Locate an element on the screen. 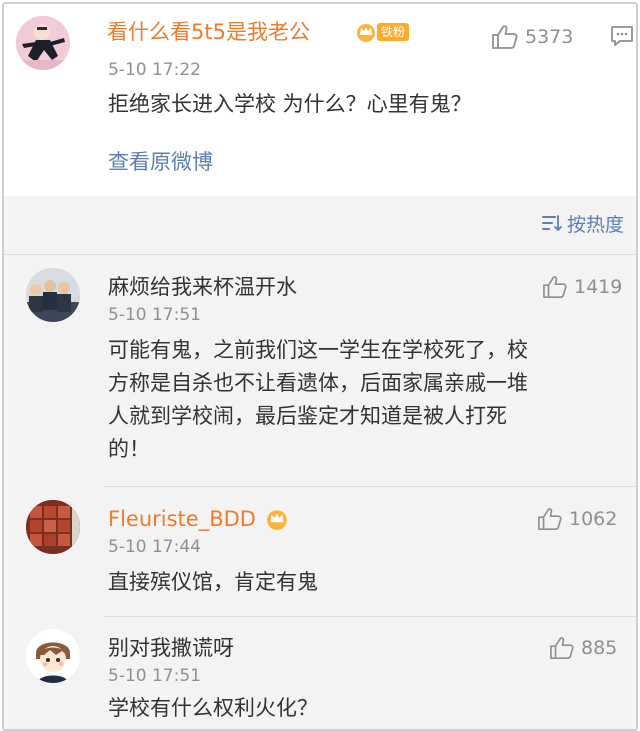 The image size is (640, 731). reply-text: 学校有什么权利火化？ is located at coordinates (213, 708).